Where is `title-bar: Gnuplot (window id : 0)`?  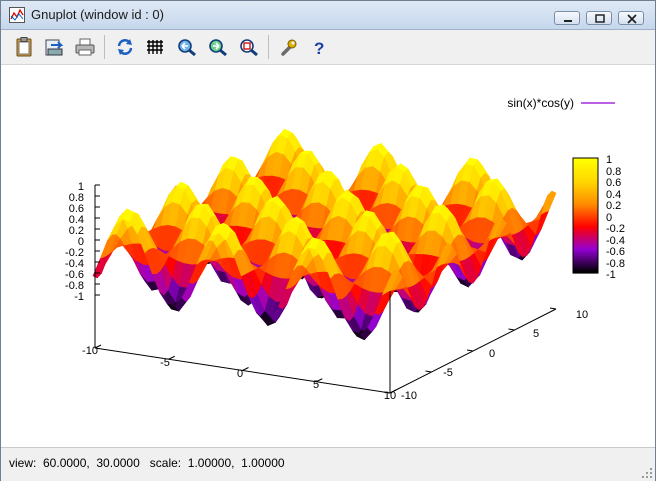
title-bar: Gnuplot (window id : 0) is located at coordinates (328, 15).